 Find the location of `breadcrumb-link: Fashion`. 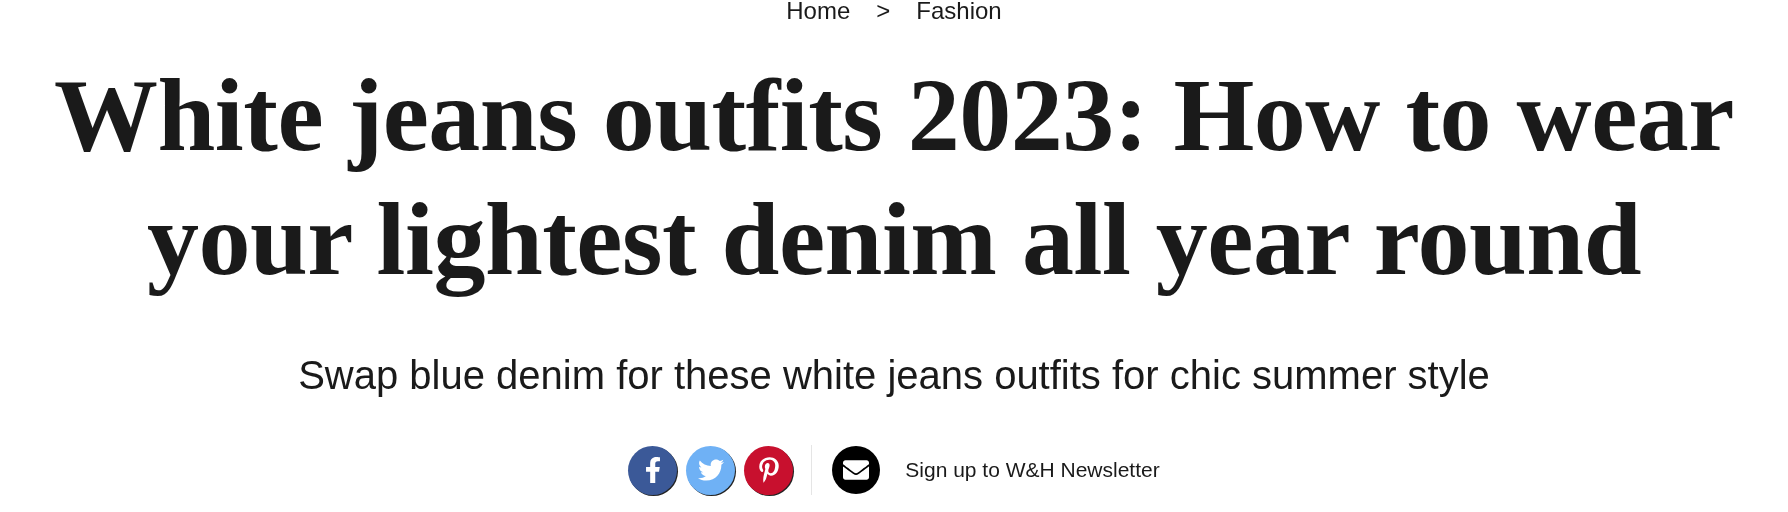

breadcrumb-link: Fashion is located at coordinates (959, 11).